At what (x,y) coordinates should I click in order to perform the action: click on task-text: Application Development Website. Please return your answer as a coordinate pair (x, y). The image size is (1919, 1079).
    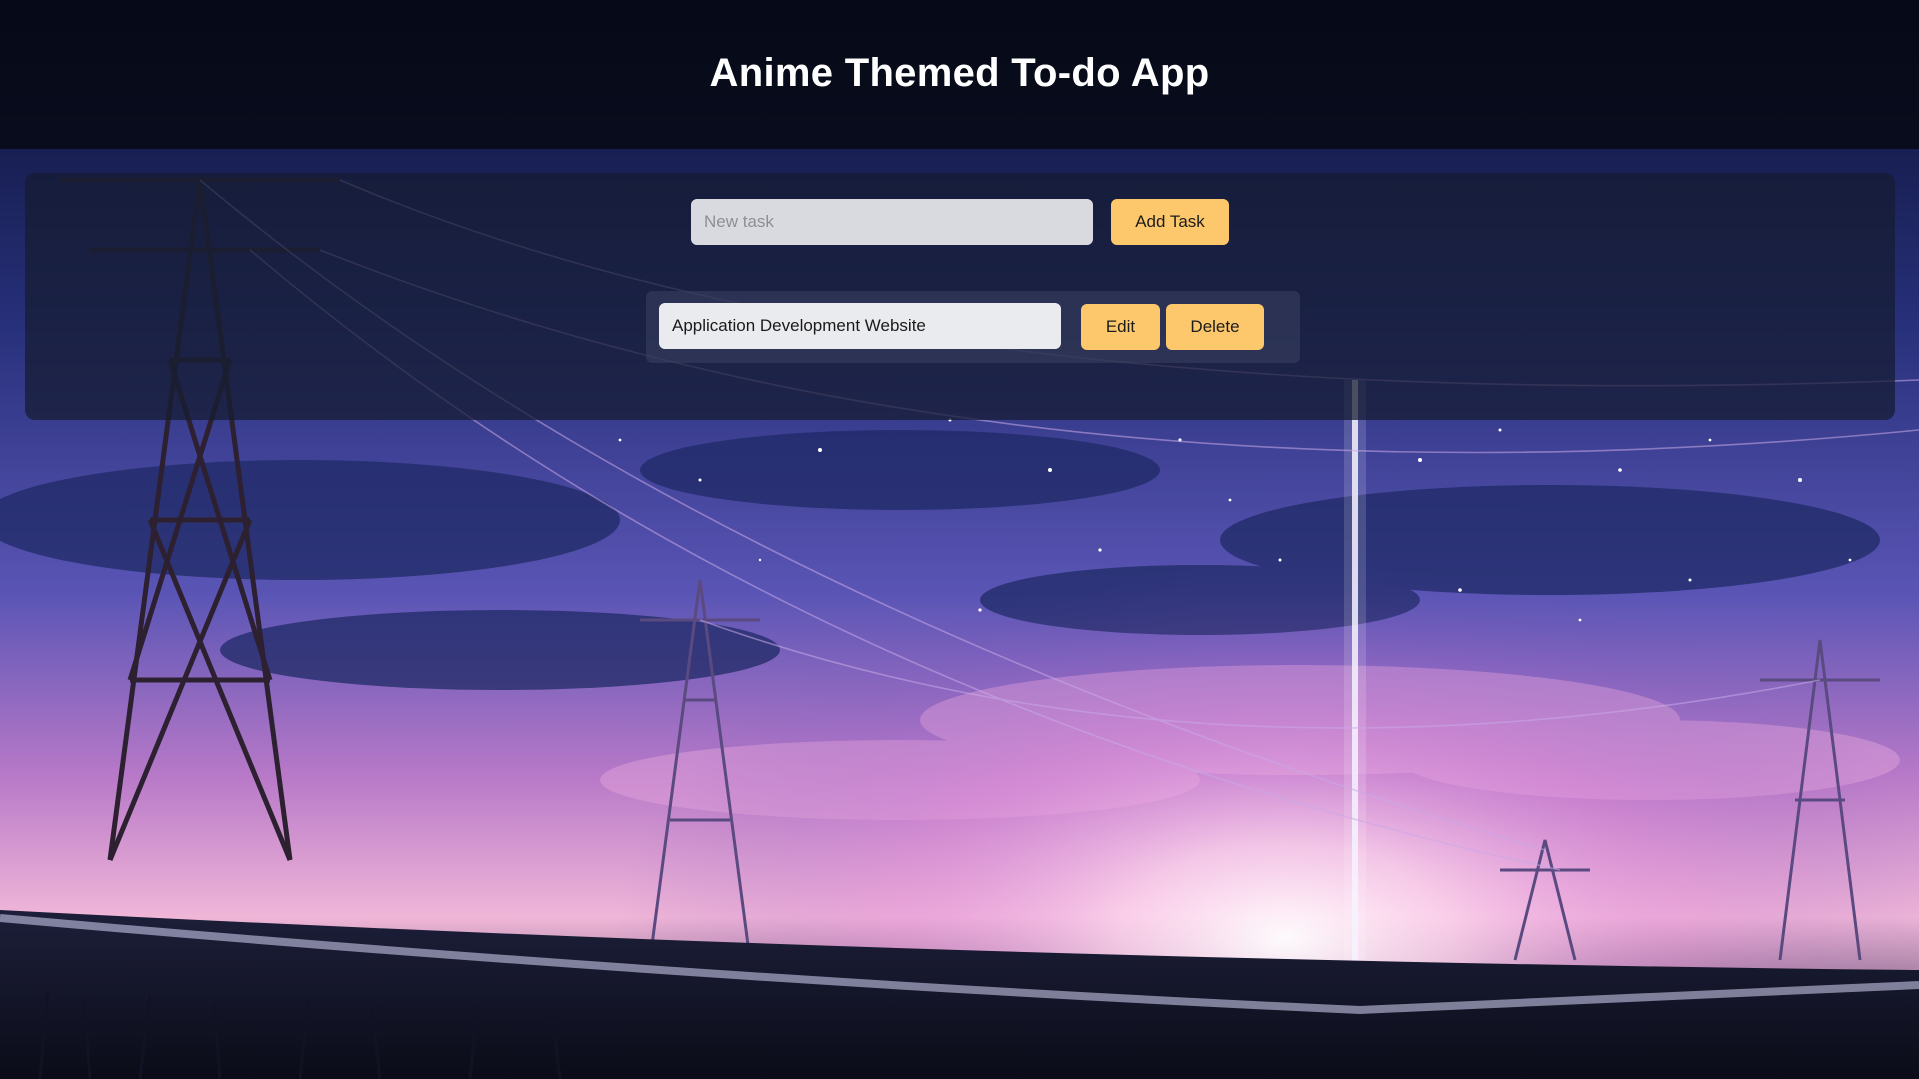
    Looking at the image, I should click on (860, 326).